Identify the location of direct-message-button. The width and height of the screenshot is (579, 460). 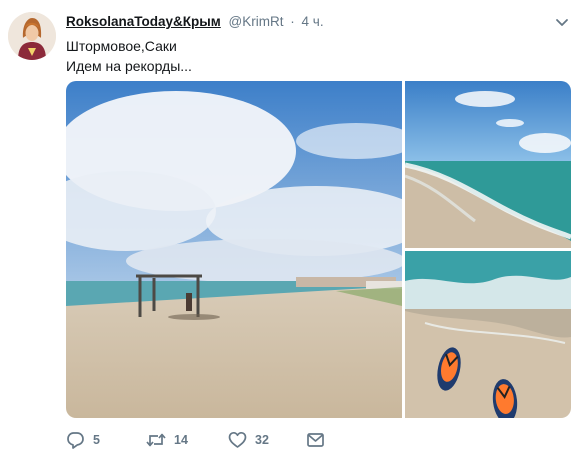
(315, 440).